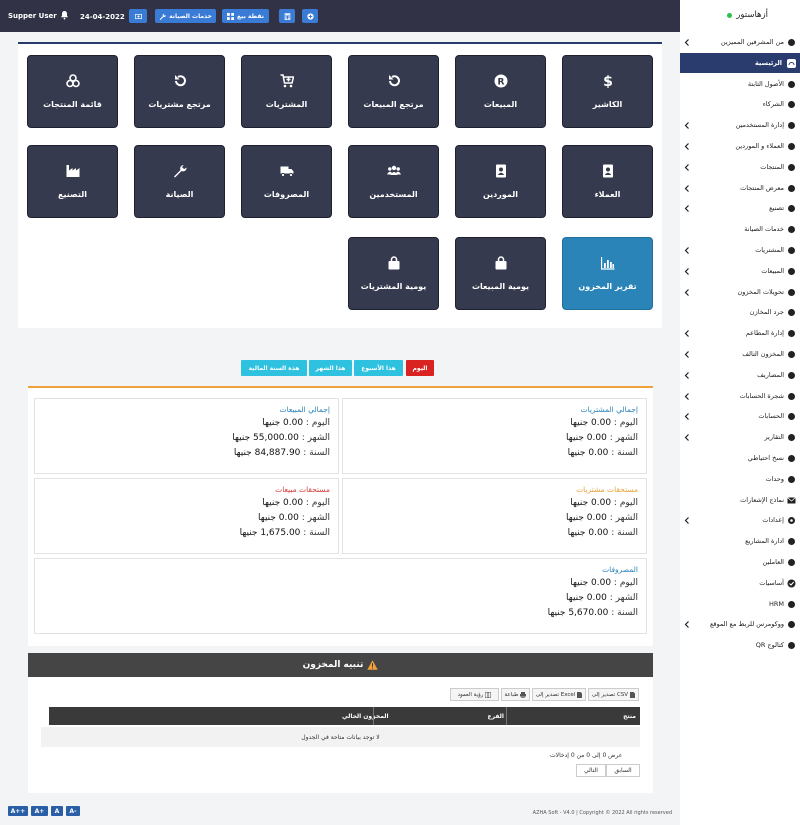 The image size is (800, 825). I want to click on tile-cashier: $ الكاشير, so click(607, 91).